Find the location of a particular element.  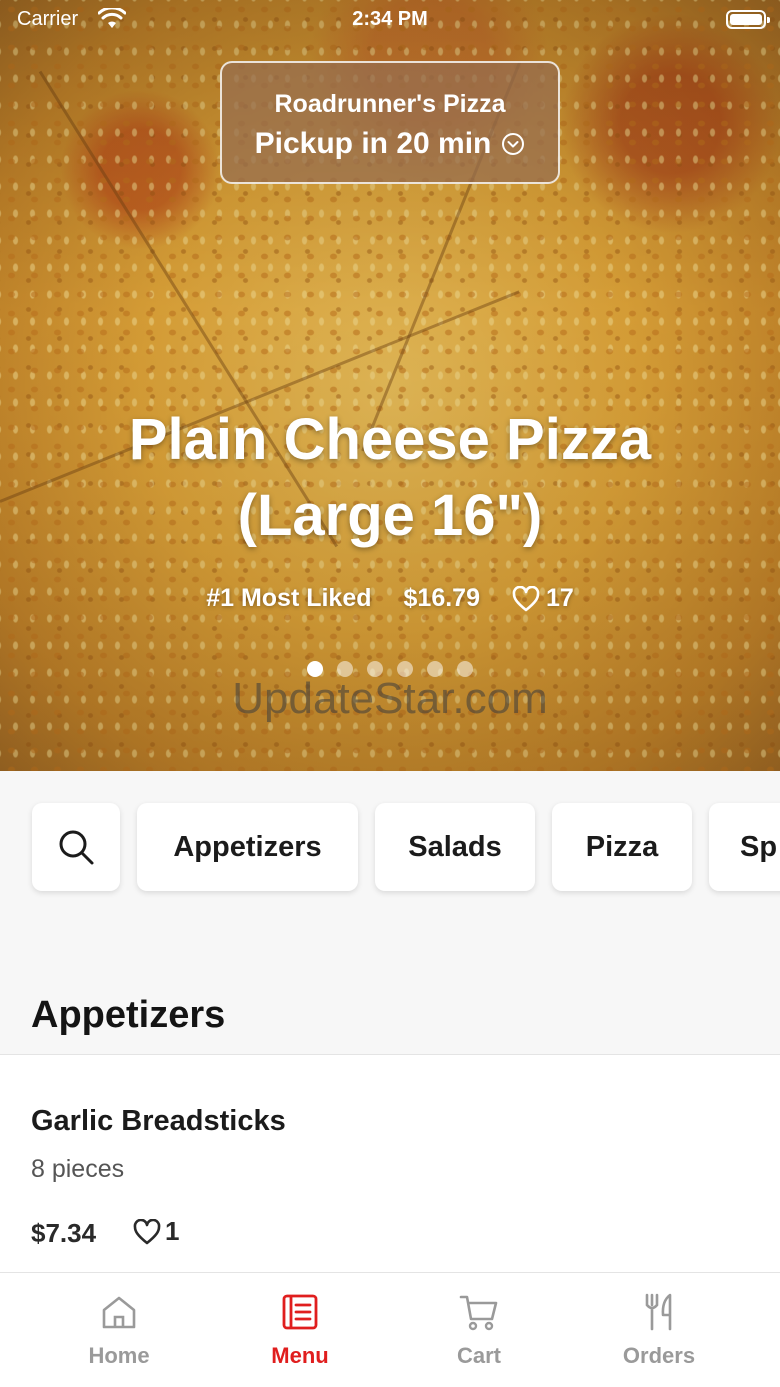

tab-orders: Orders is located at coordinates (659, 1330).